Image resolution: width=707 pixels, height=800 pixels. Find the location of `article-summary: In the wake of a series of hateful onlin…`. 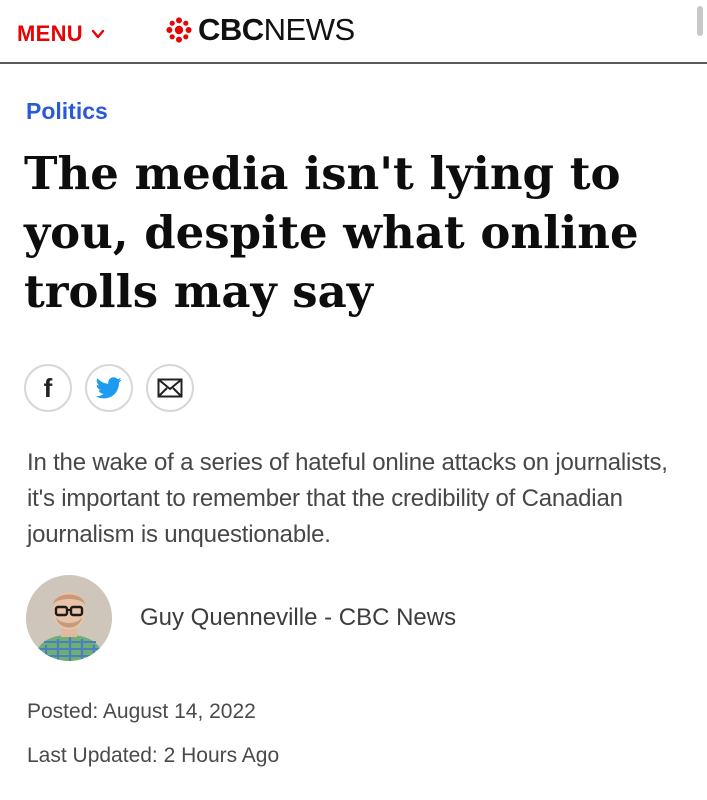

article-summary: In the wake of a series of hateful onlin… is located at coordinates (347, 498).